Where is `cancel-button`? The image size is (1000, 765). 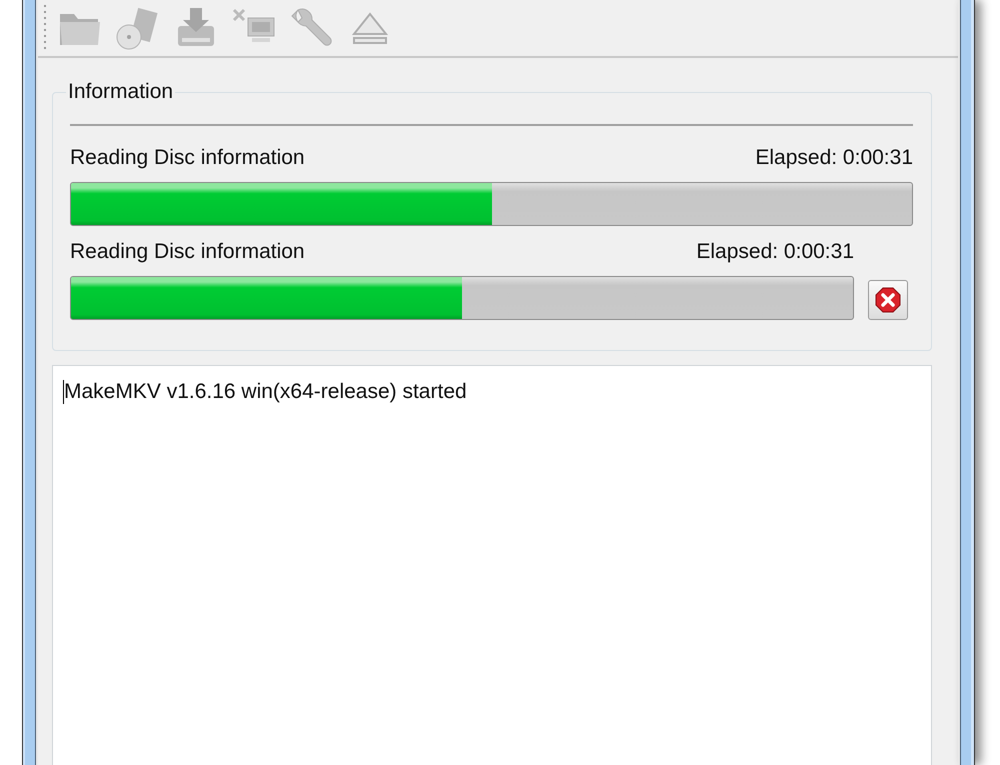 cancel-button is located at coordinates (888, 300).